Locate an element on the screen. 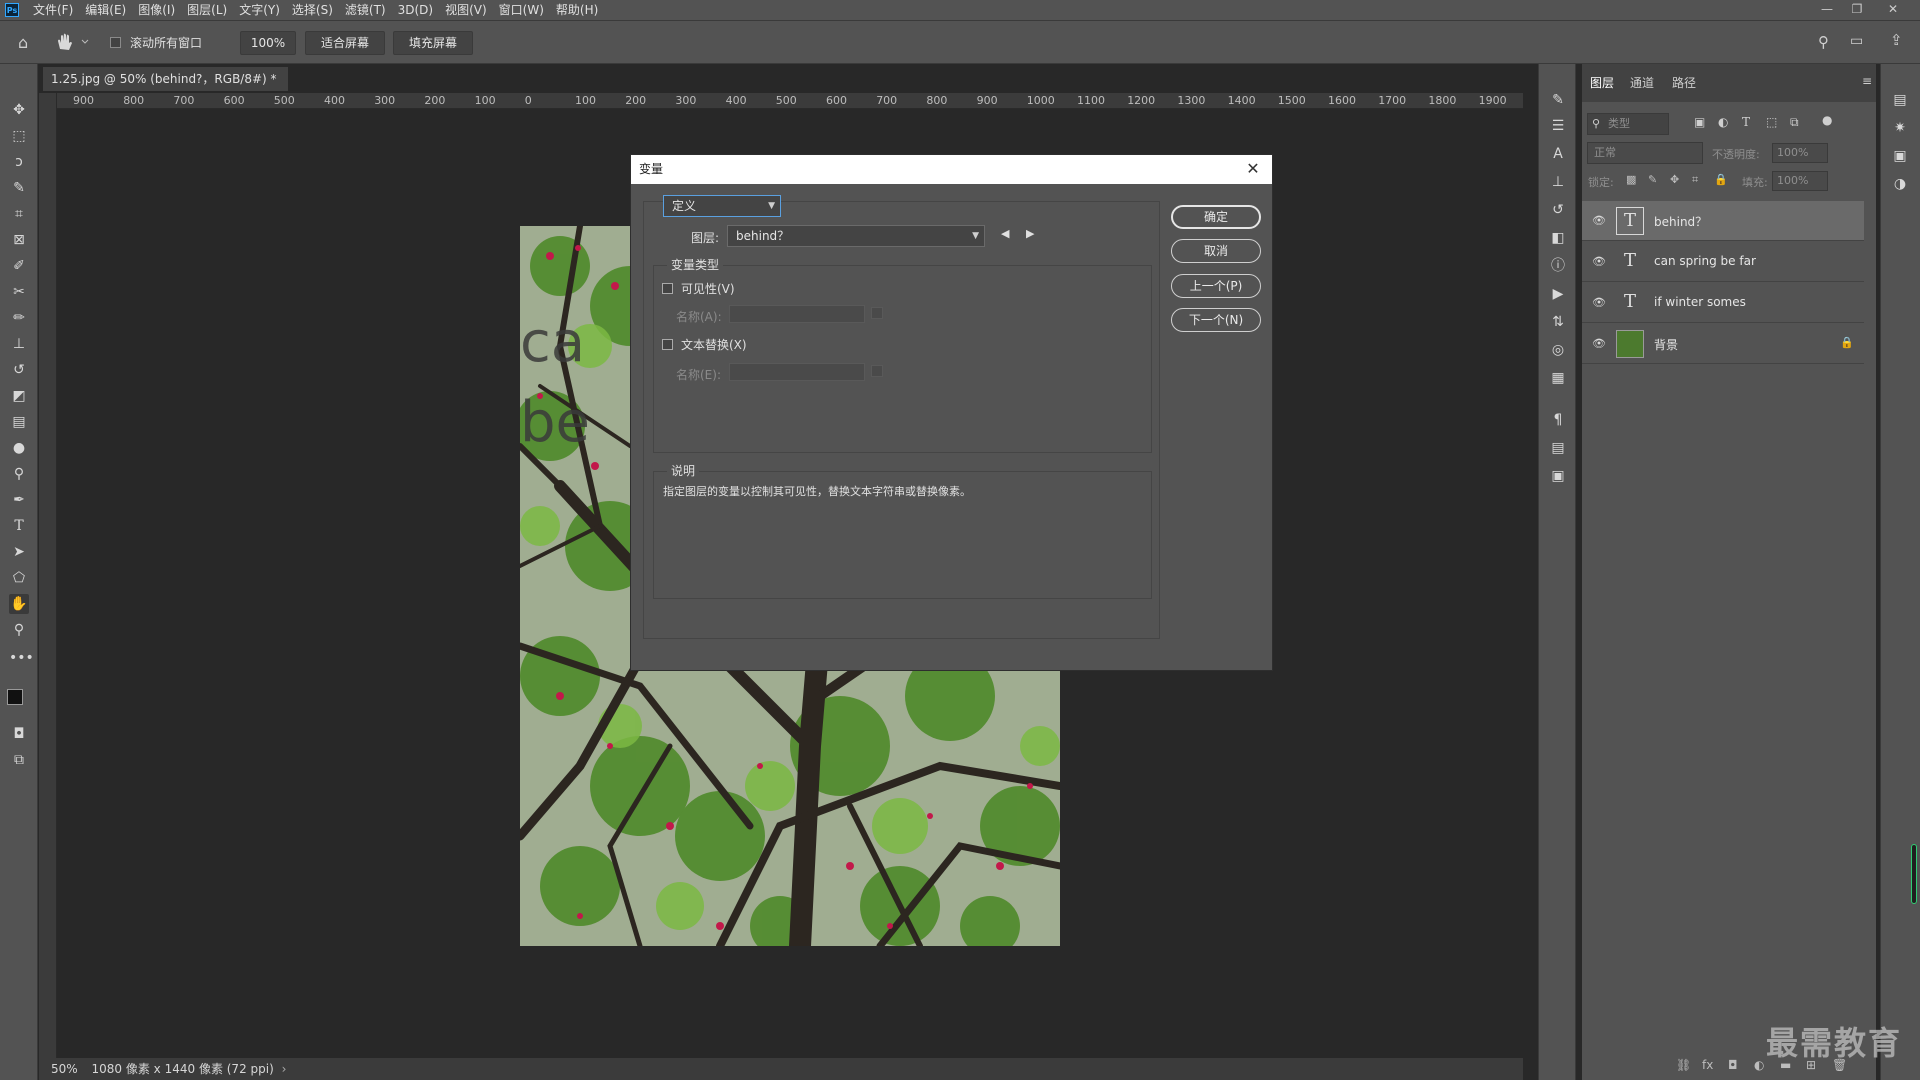 This screenshot has height=1080, width=1920. fill-screen-button: 填充屏幕 is located at coordinates (433, 43).